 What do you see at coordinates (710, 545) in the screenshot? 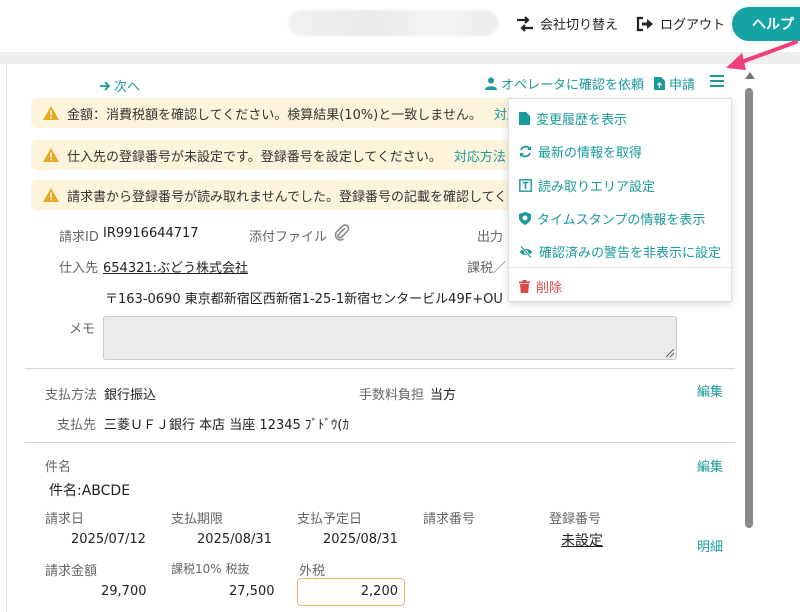
I see `detail-link: 明細` at bounding box center [710, 545].